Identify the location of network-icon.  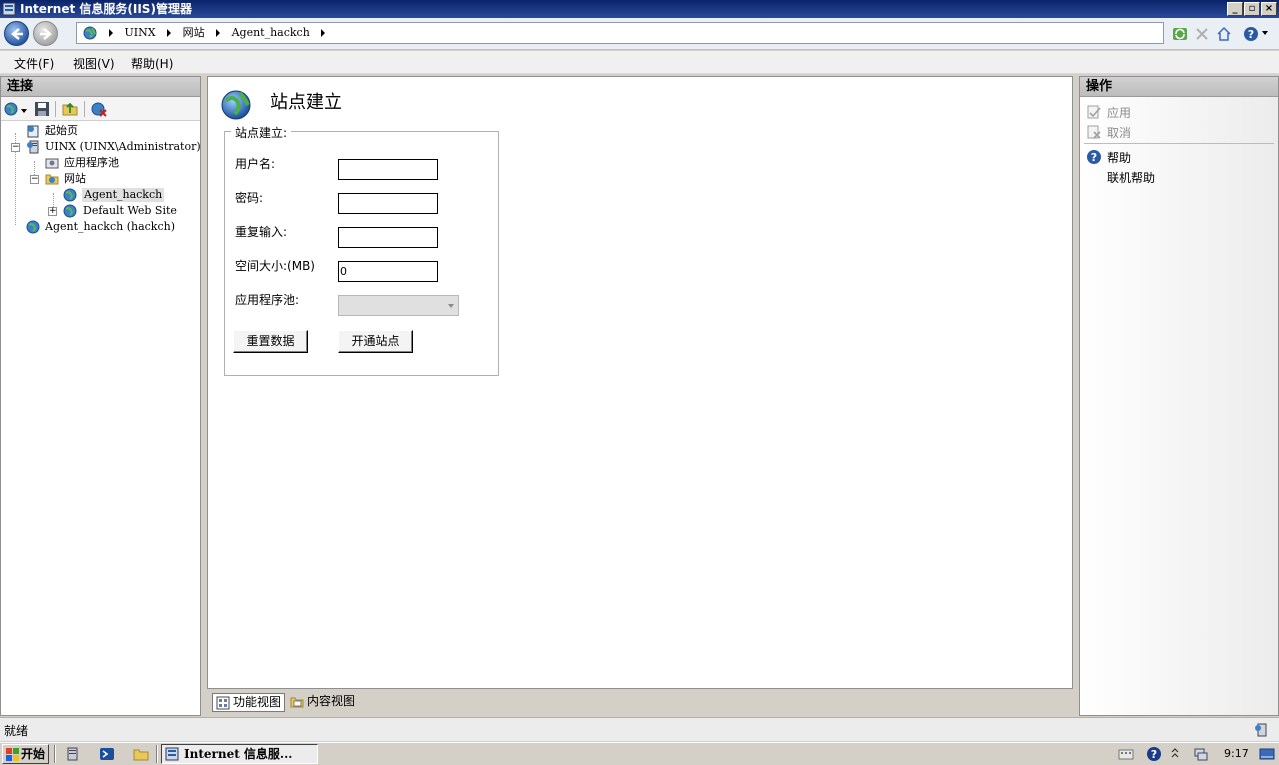
(1201, 754).